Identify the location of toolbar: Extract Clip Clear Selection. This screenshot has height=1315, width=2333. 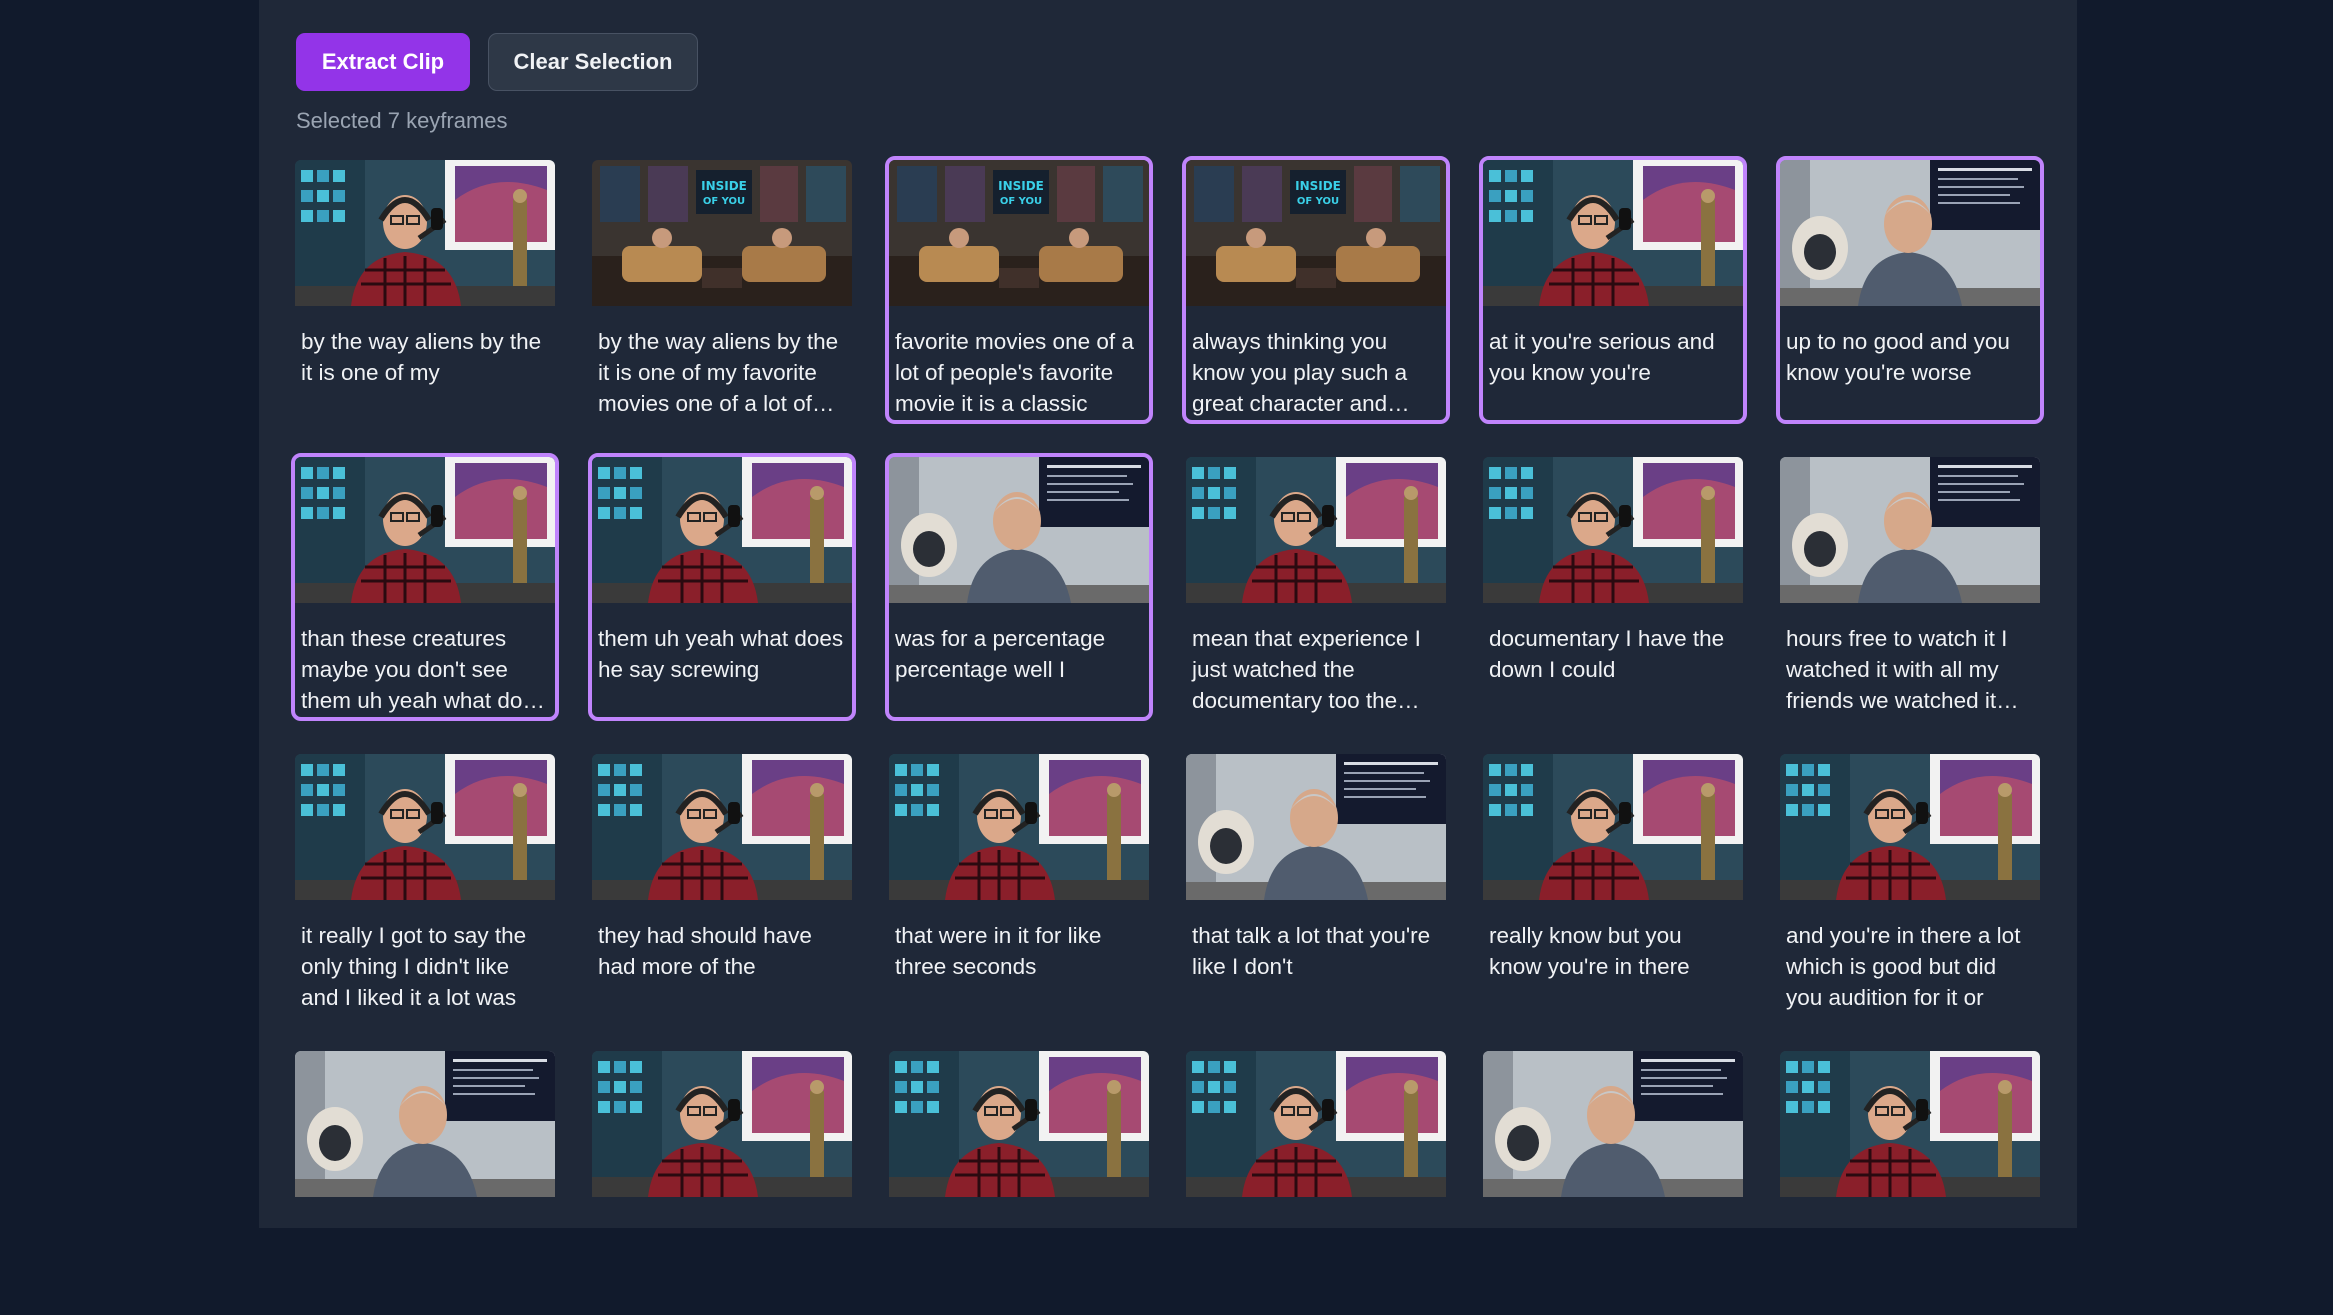
(497, 62).